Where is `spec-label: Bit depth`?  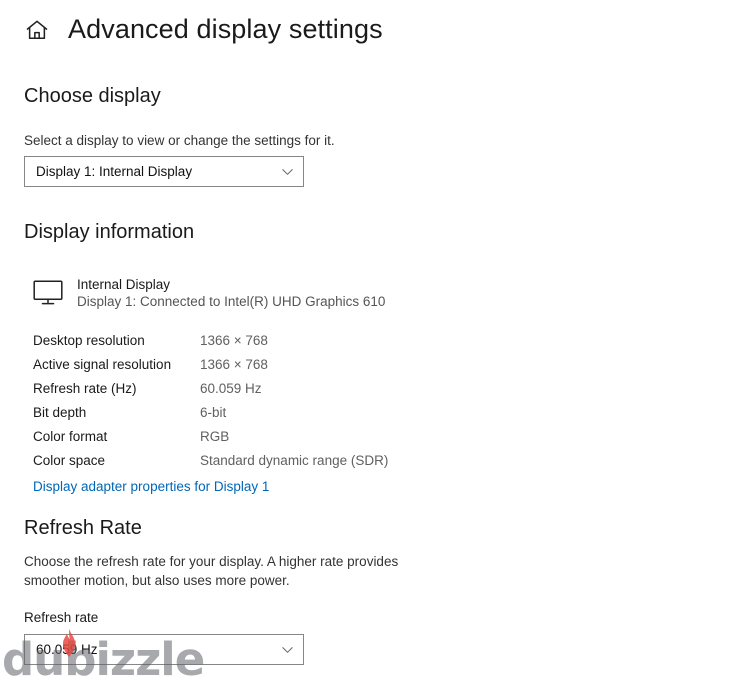 spec-label: Bit depth is located at coordinates (60, 412).